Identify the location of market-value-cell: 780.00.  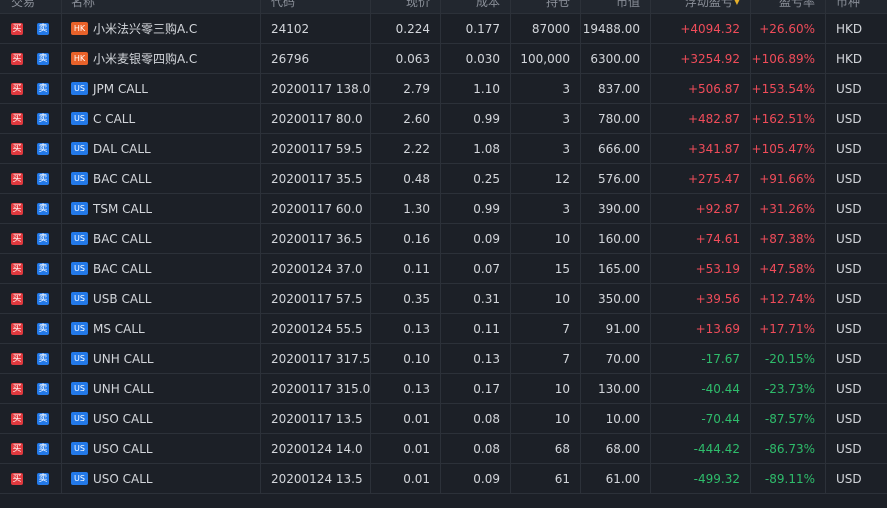
(616, 118).